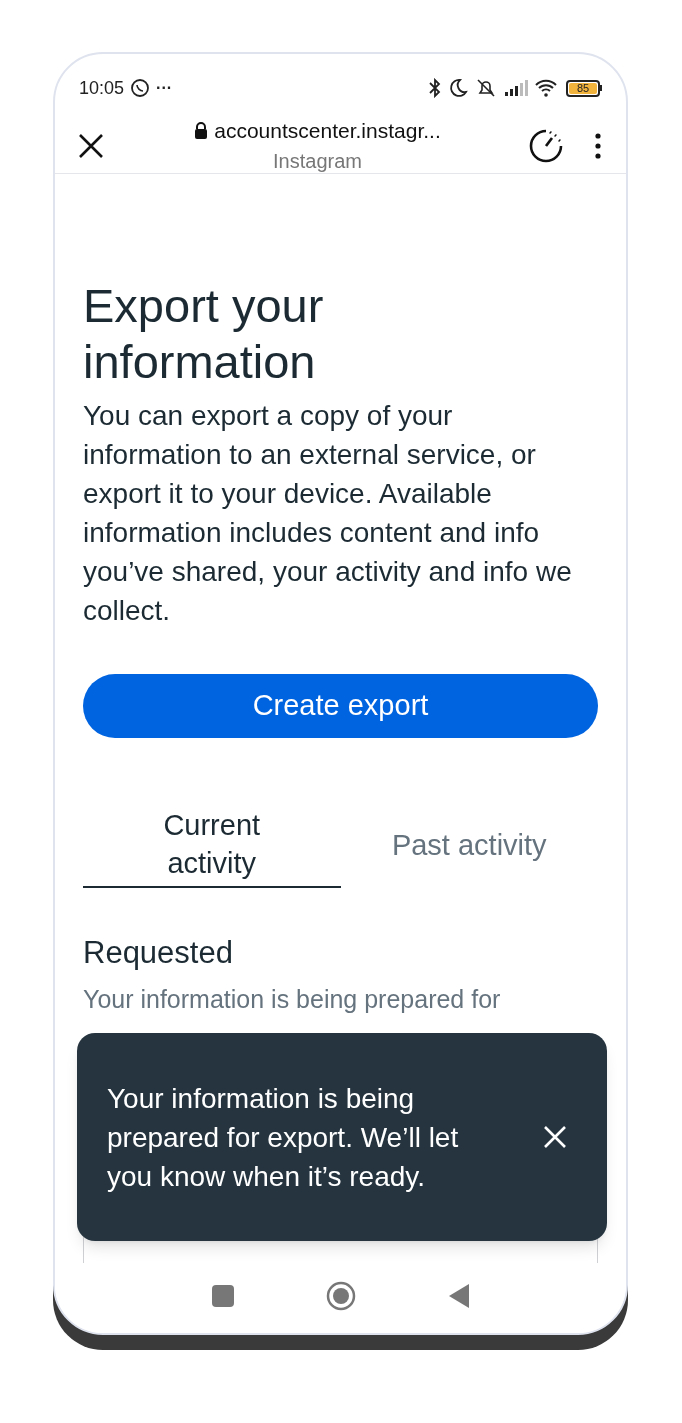  Describe the element at coordinates (292, 999) in the screenshot. I see `section-text: Your information is being prepared for` at that location.